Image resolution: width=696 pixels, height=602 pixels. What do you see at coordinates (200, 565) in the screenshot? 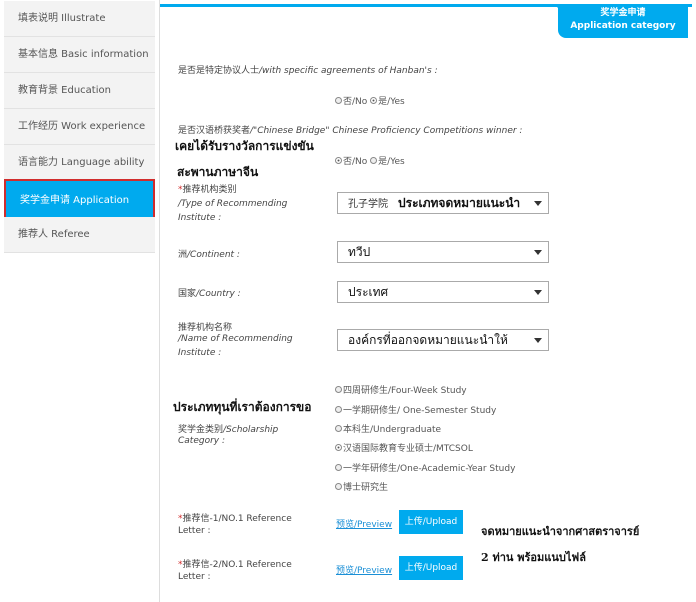
I see `ref2-label-cn: 推荐信-2` at bounding box center [200, 565].